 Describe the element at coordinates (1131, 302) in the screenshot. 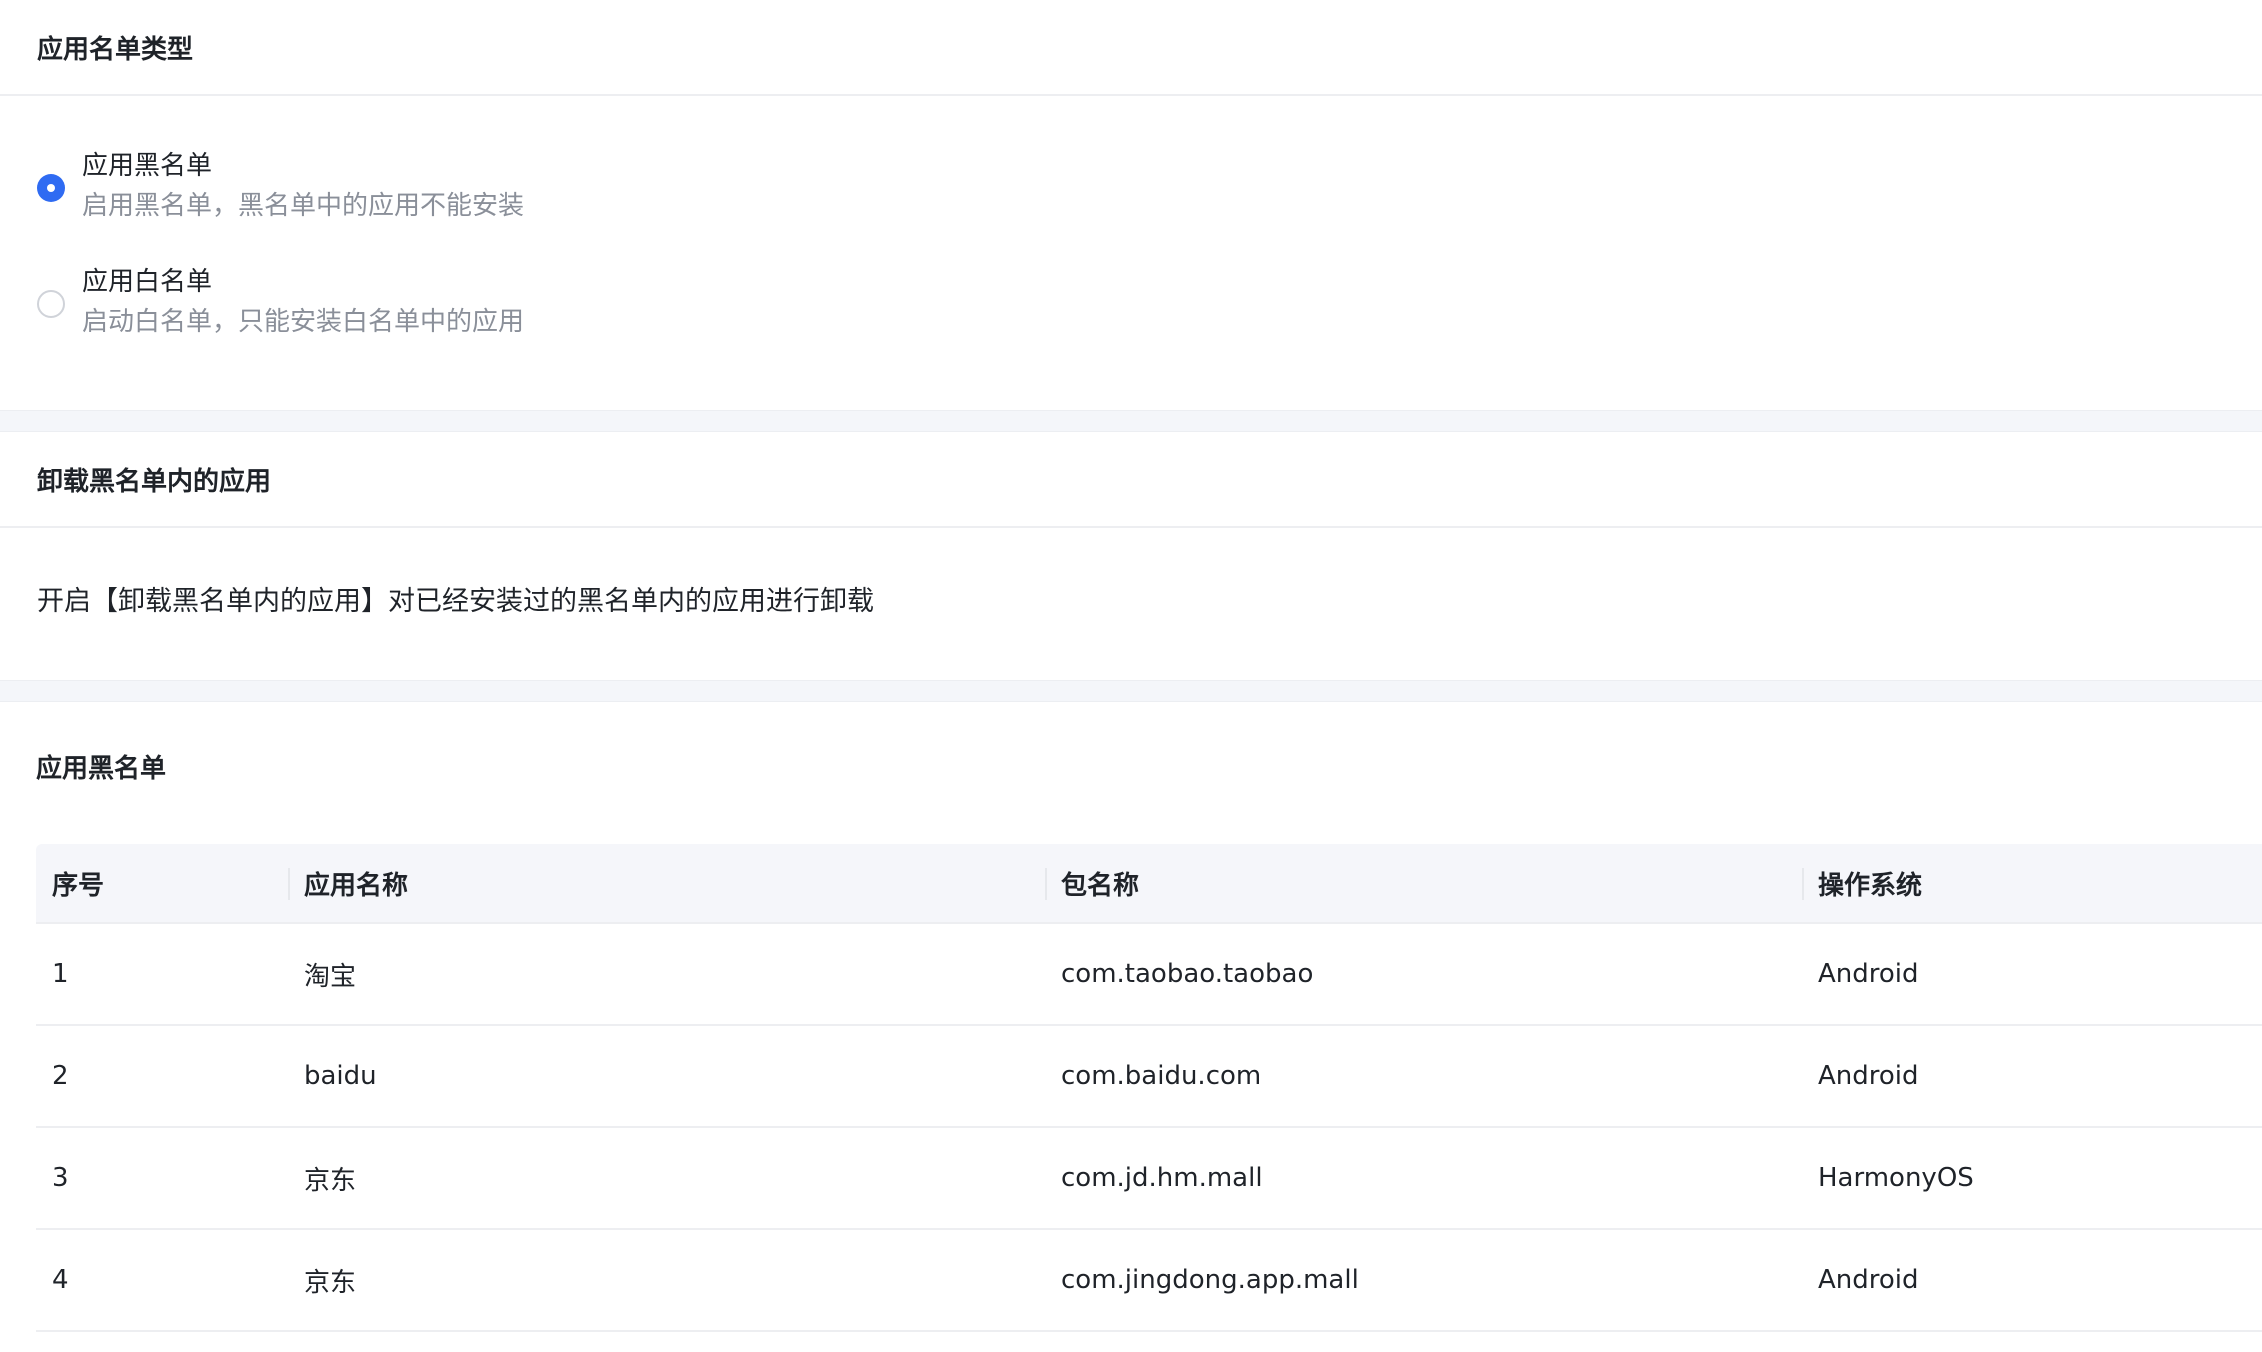

I see `radio-option-whitelist: 应用白名单 启动白名单，只能安装白名单中的应用` at that location.